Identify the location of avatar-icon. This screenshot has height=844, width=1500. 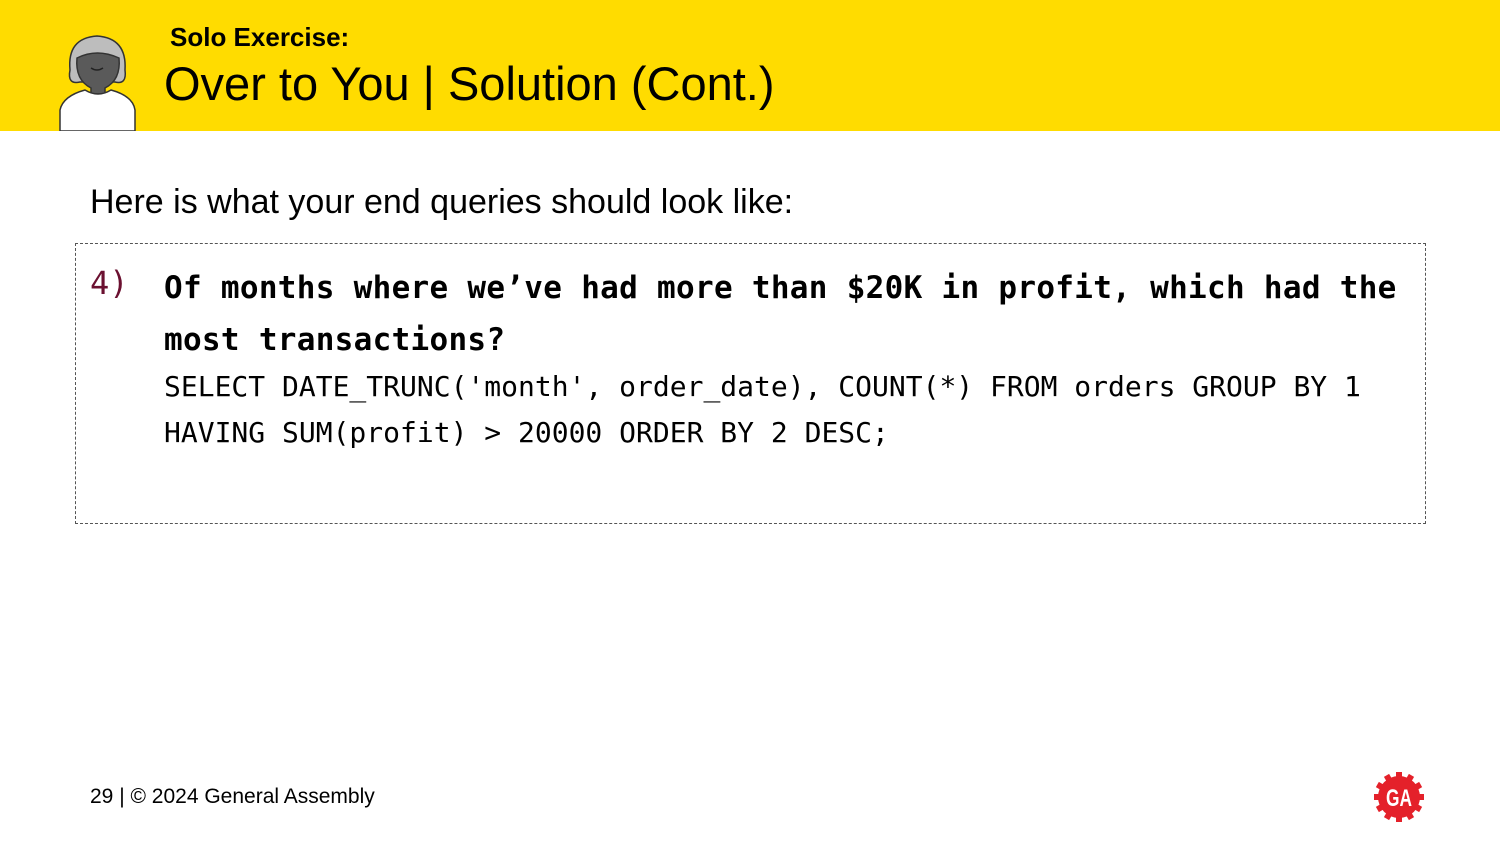
(97, 83).